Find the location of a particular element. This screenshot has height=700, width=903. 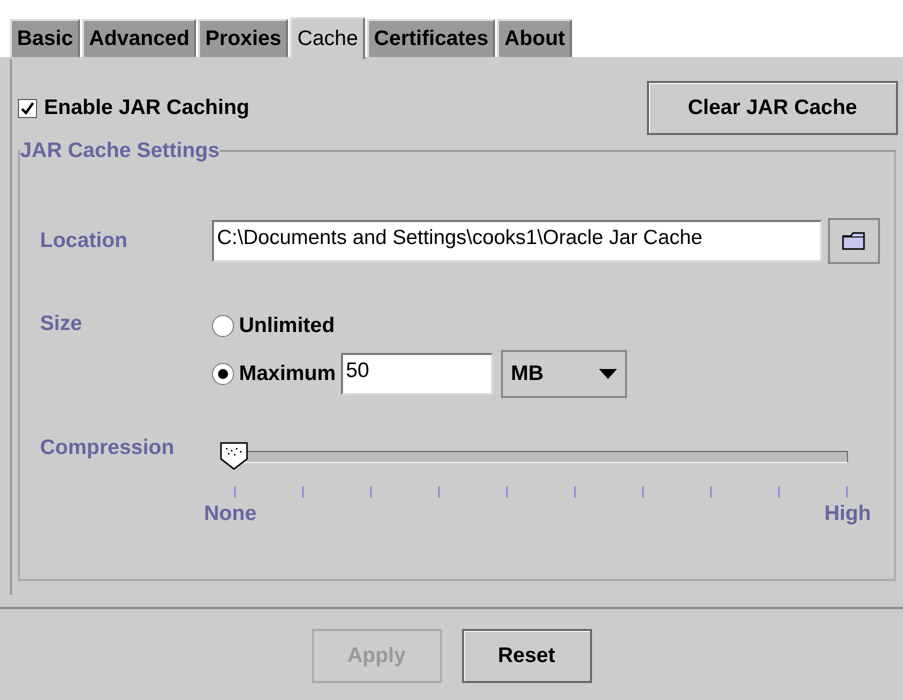

size-radio: Maximum is located at coordinates (274, 374).